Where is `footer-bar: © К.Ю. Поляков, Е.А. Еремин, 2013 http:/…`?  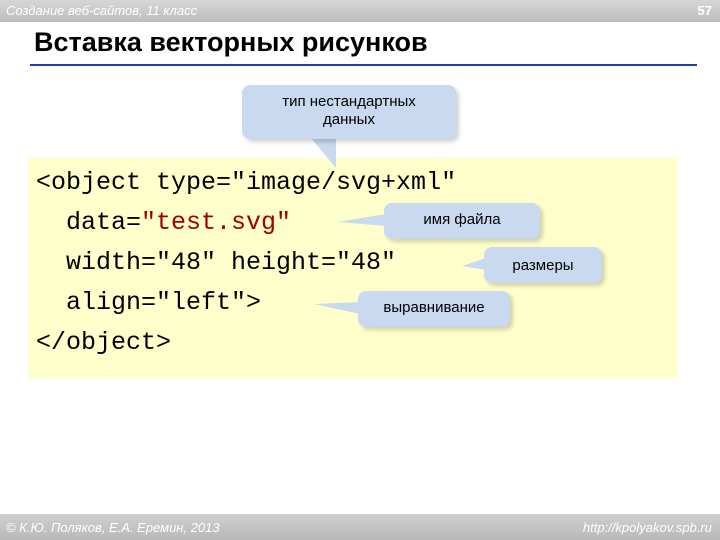 footer-bar: © К.Ю. Поляков, Е.А. Еремин, 2013 http:/… is located at coordinates (360, 527).